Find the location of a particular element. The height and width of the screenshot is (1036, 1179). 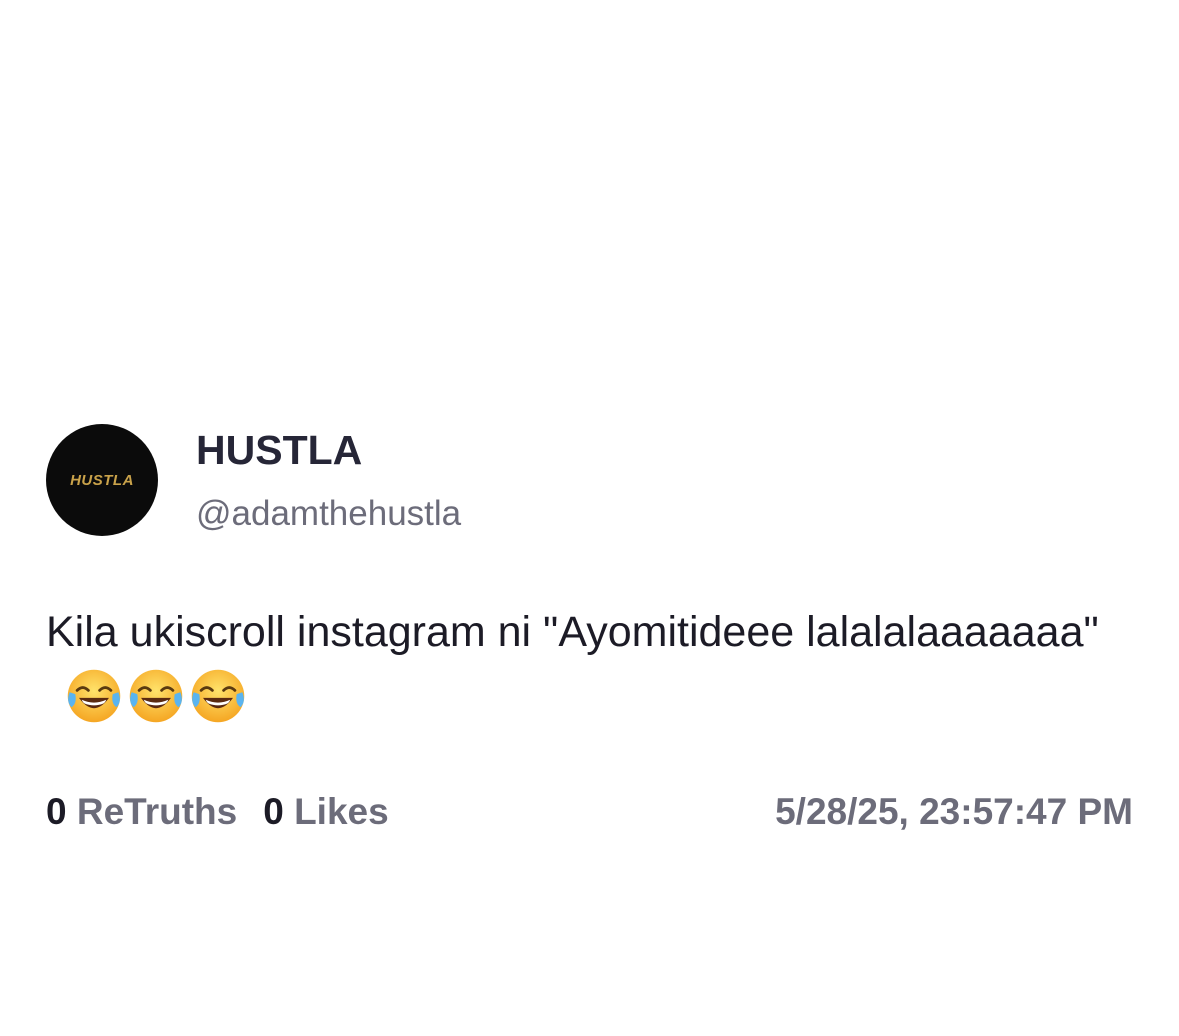

post-timestamp: 5/28/25, 23:57:47 PM is located at coordinates (954, 811).